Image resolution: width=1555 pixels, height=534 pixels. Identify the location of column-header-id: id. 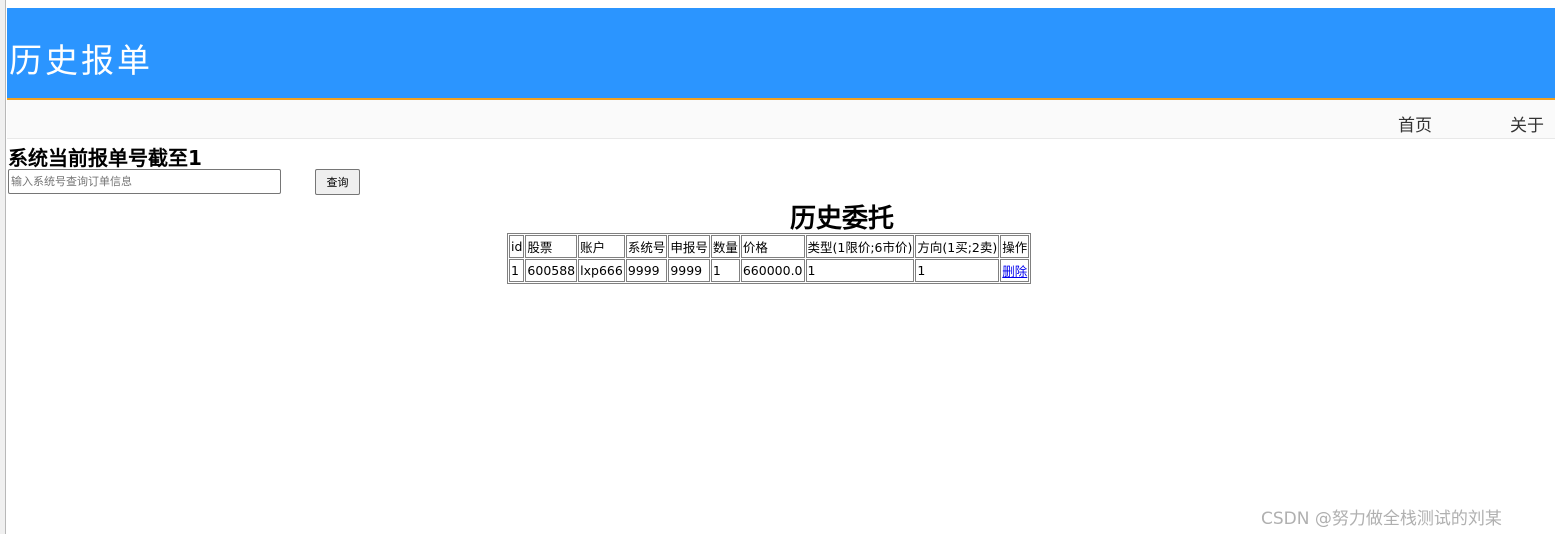
(517, 246).